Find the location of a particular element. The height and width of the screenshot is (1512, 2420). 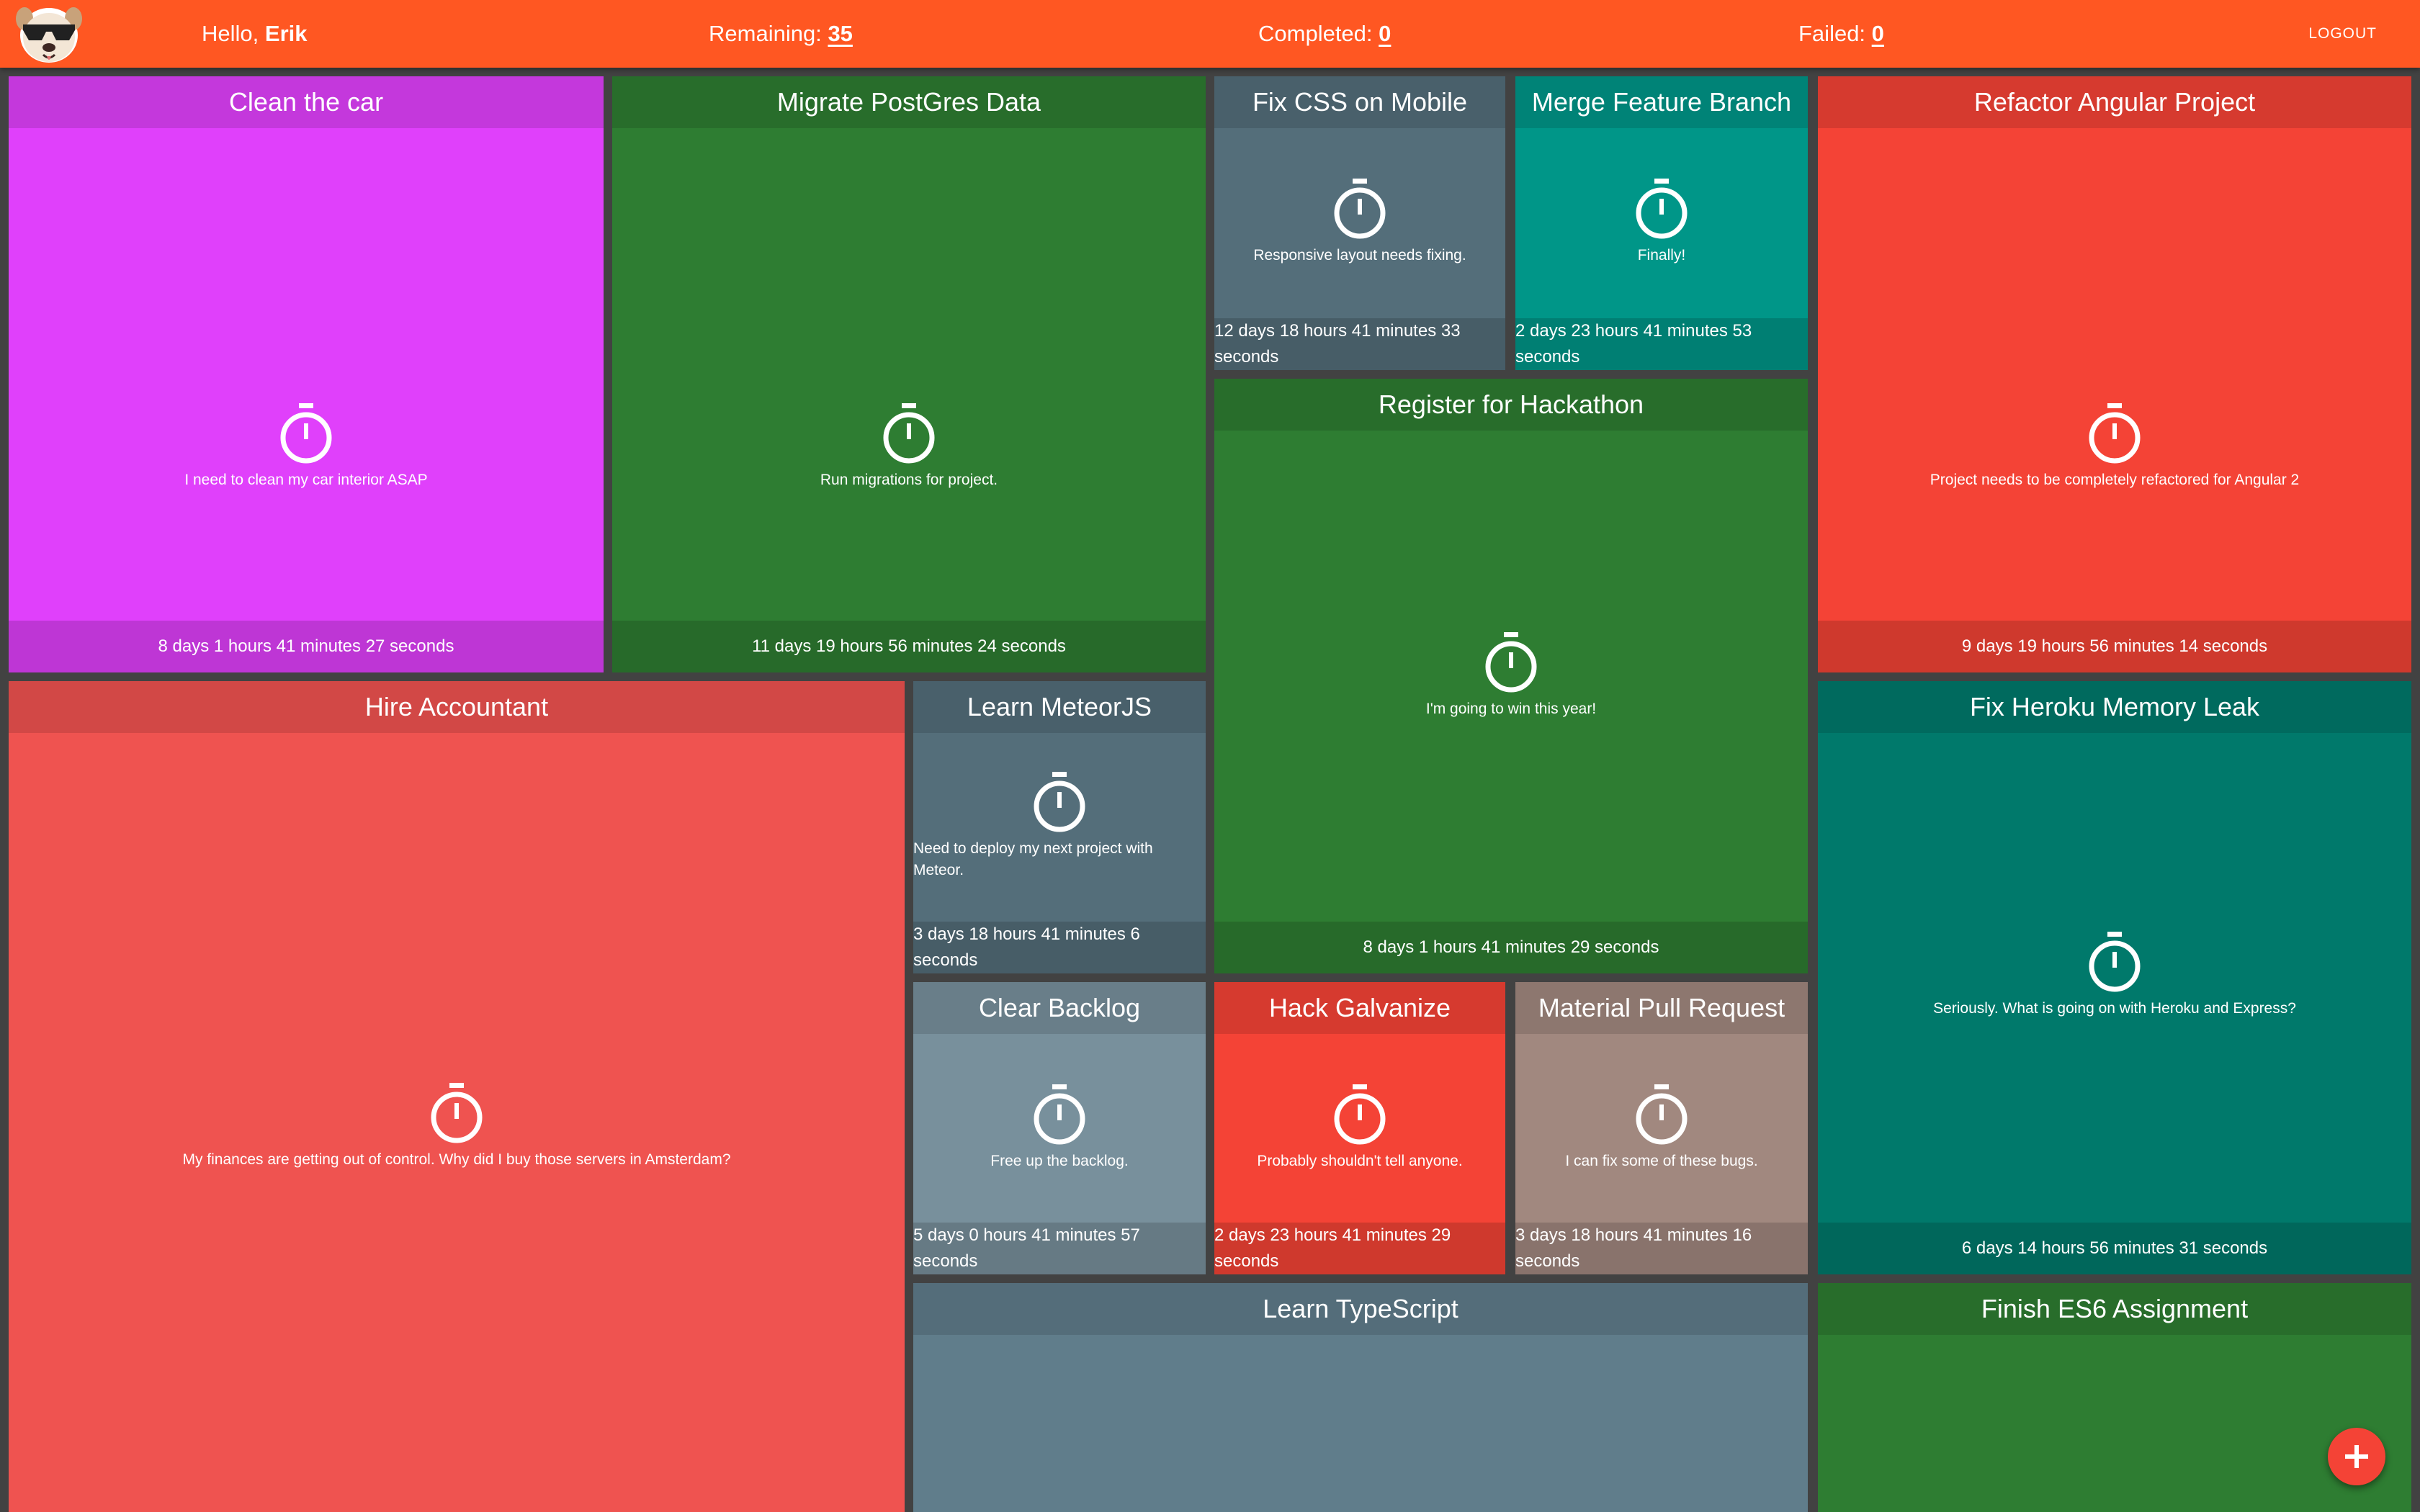

task-countdown: 5 days 0 hours 41 minutes 57 seconds is located at coordinates (1059, 1248).